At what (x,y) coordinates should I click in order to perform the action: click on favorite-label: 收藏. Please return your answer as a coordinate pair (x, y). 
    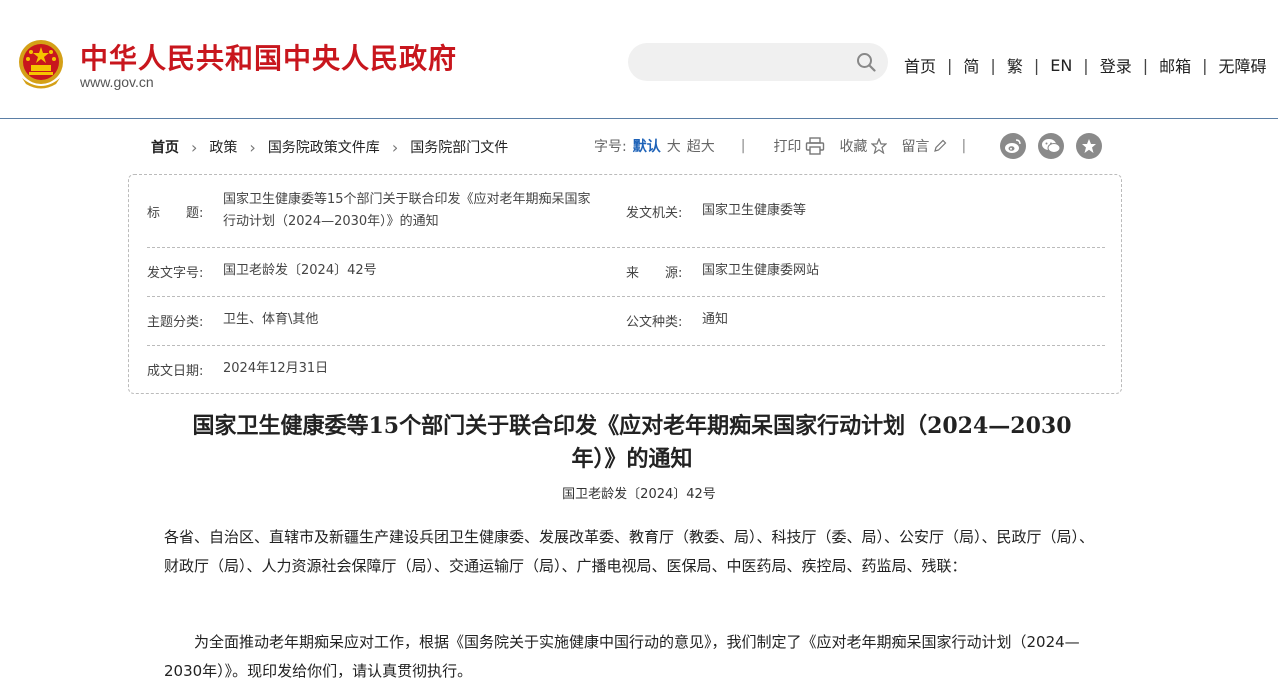
    Looking at the image, I should click on (853, 147).